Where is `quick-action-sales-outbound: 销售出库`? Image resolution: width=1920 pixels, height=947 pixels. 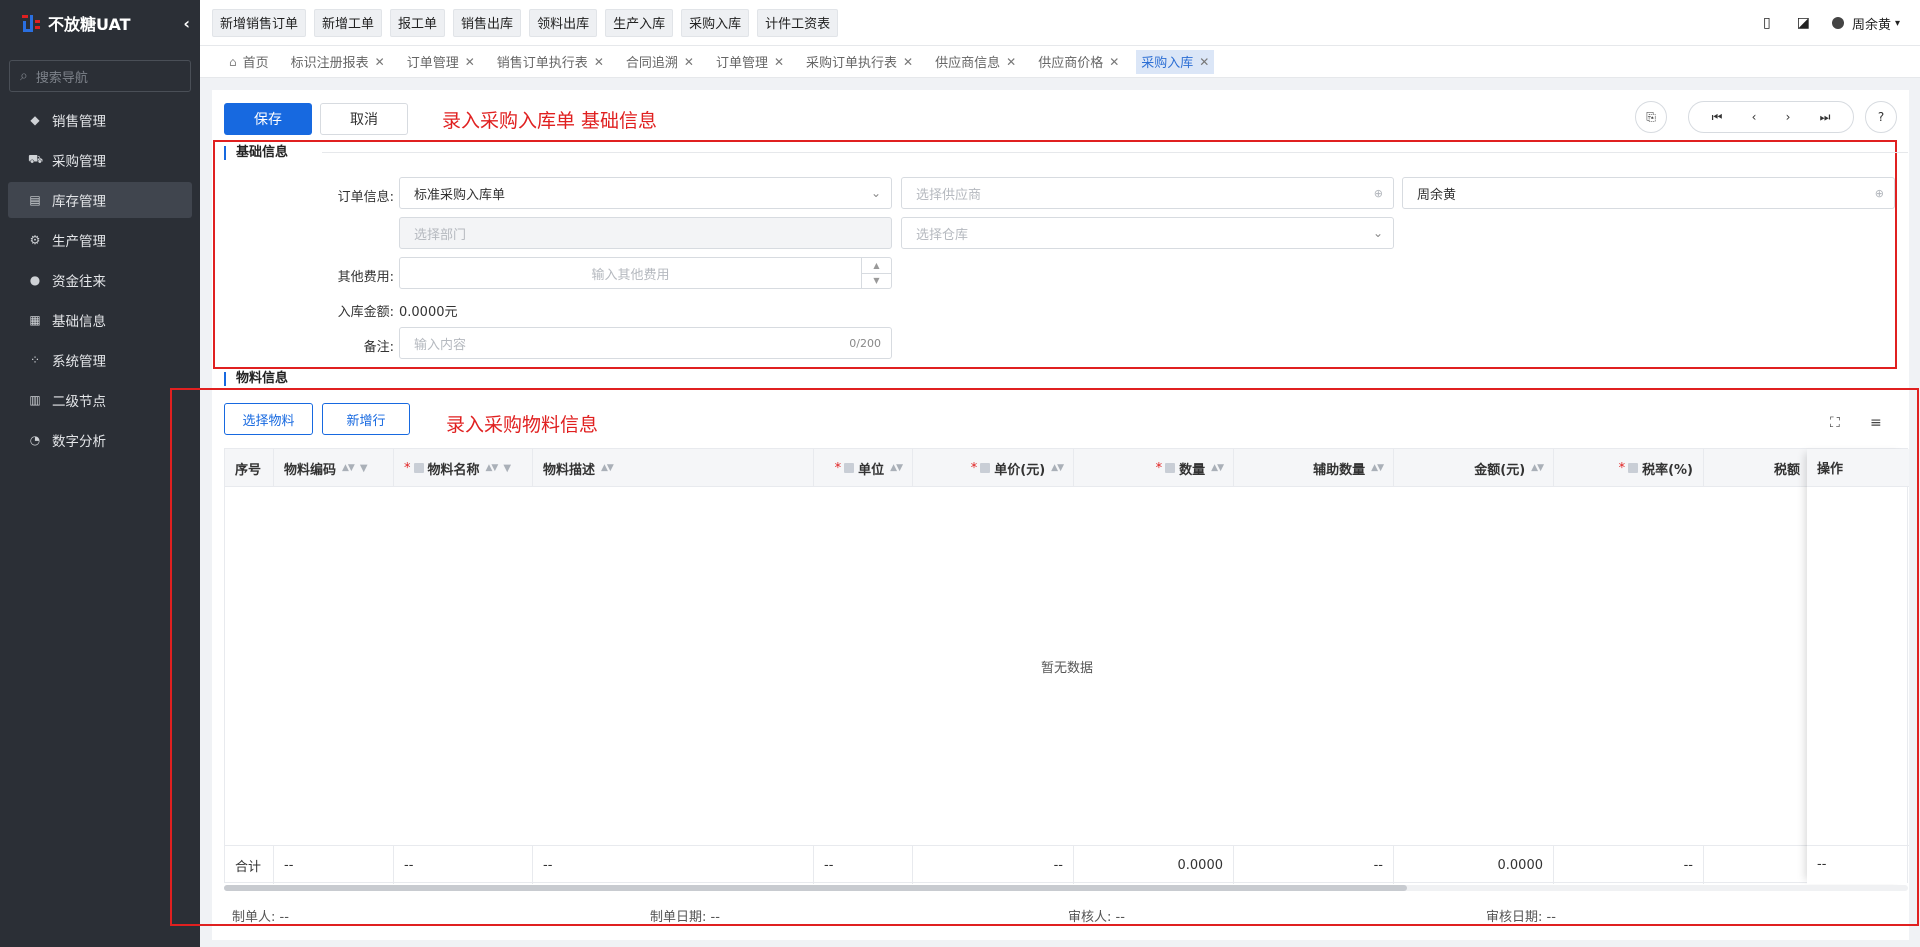
quick-action-sales-outbound: 销售出库 is located at coordinates (487, 22).